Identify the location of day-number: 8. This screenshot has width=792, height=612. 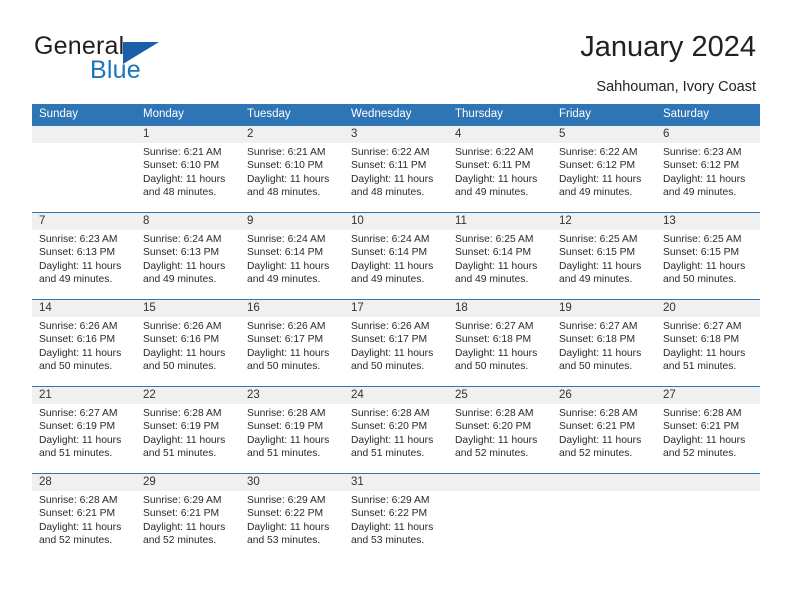
(188, 221).